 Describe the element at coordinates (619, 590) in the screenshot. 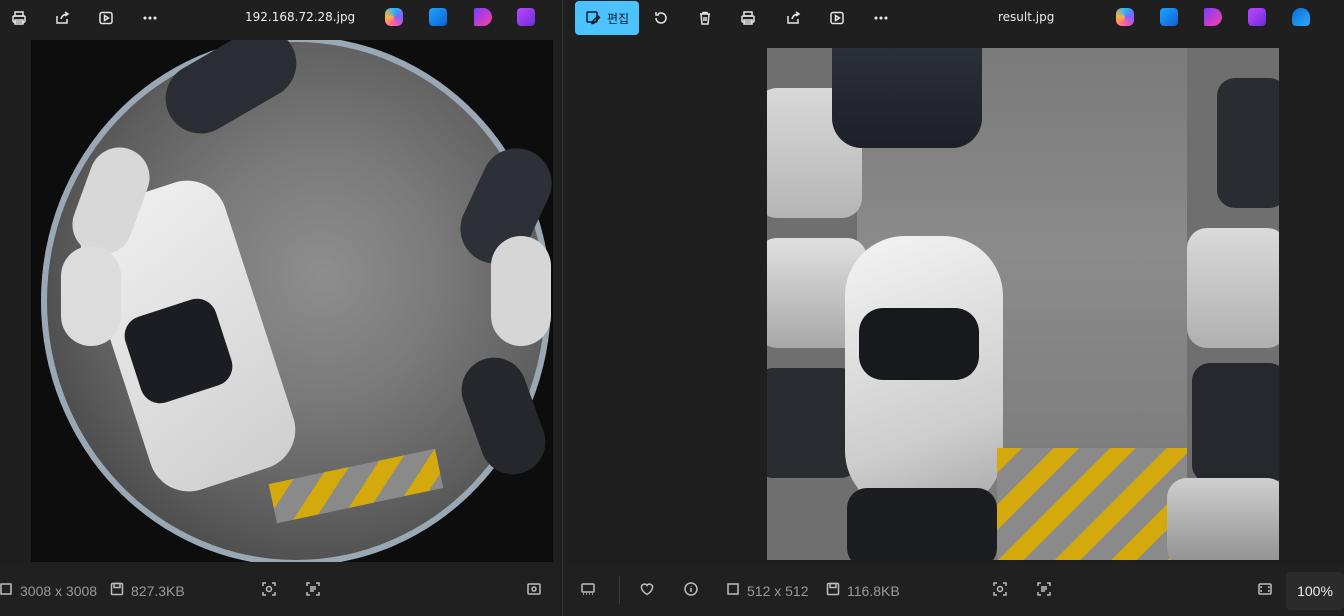

I see `divider` at that location.